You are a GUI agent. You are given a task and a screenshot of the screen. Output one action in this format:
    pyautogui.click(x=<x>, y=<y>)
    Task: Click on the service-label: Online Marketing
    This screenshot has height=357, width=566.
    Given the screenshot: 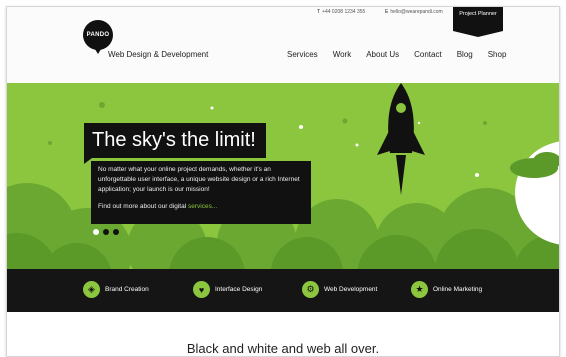 What is the action you would take?
    pyautogui.click(x=458, y=289)
    